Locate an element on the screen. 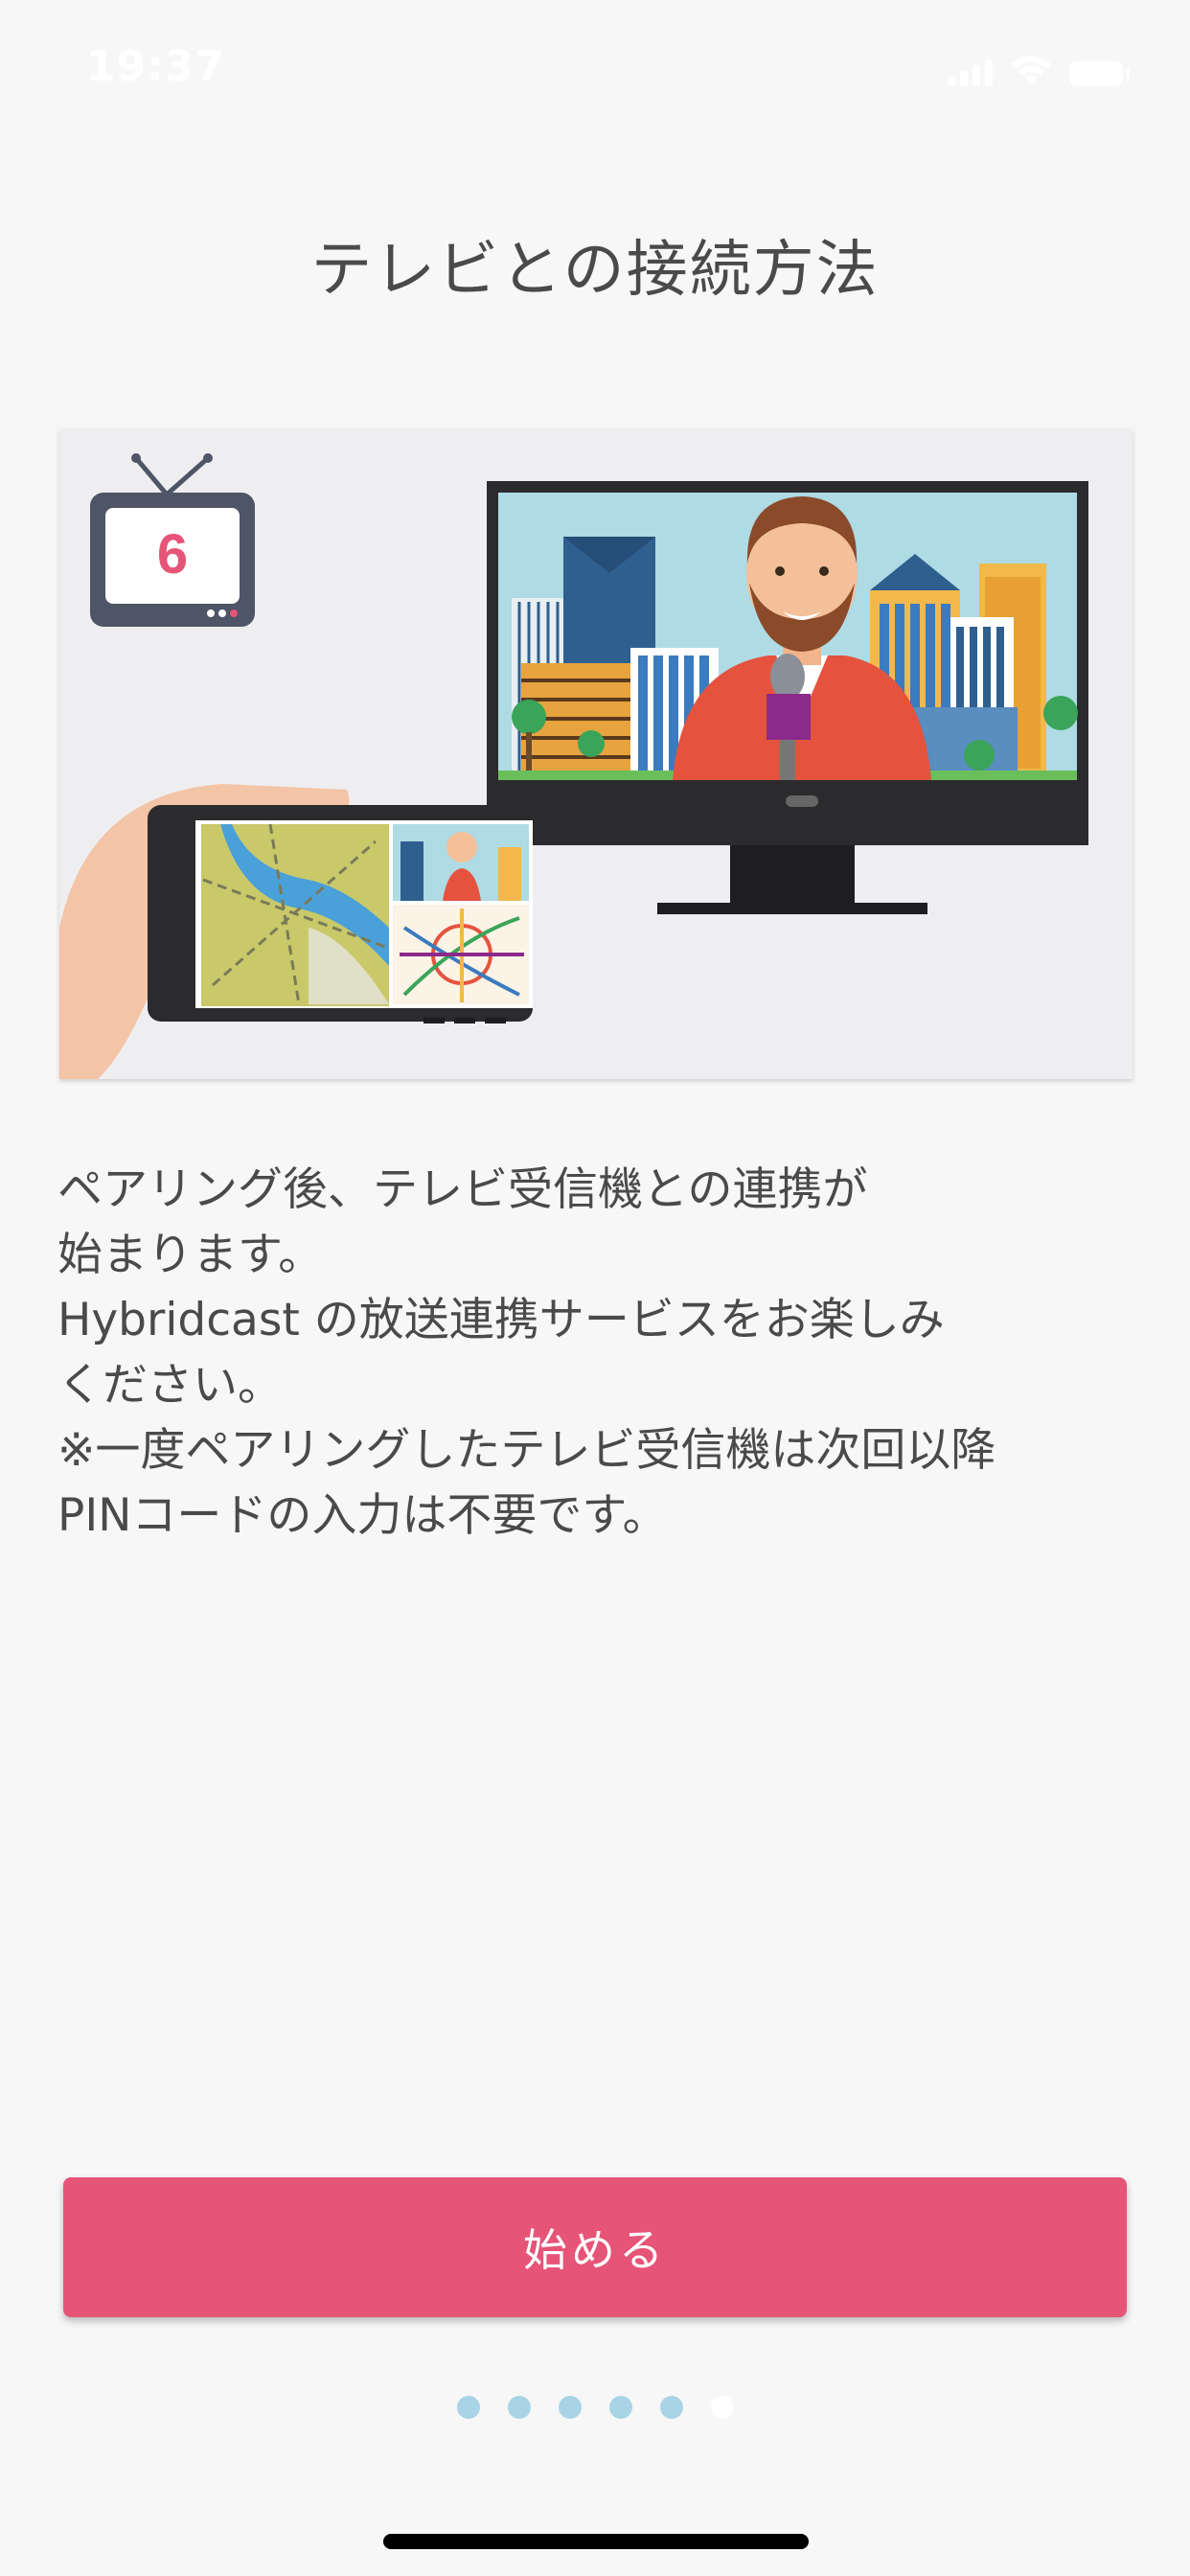  tv-channel-number: 6 is located at coordinates (172, 554).